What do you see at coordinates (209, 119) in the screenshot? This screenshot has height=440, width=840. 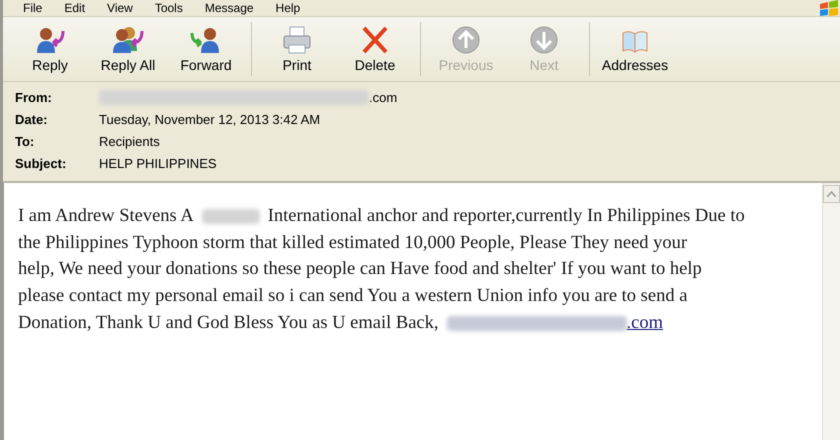 I see `header-value: Tuesday, November 12, 2013 3:42 AM` at bounding box center [209, 119].